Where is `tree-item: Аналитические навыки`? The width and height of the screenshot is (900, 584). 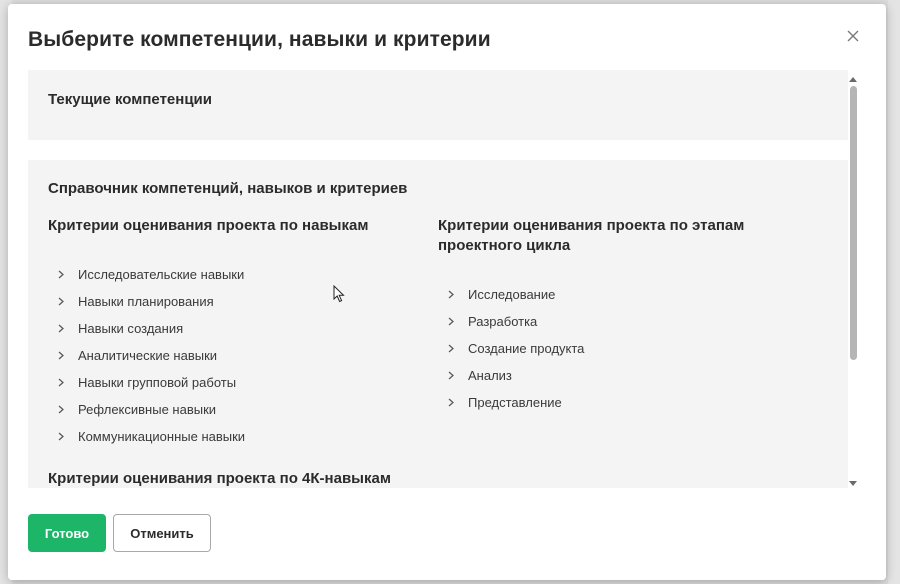 tree-item: Аналитические навыки is located at coordinates (228, 355).